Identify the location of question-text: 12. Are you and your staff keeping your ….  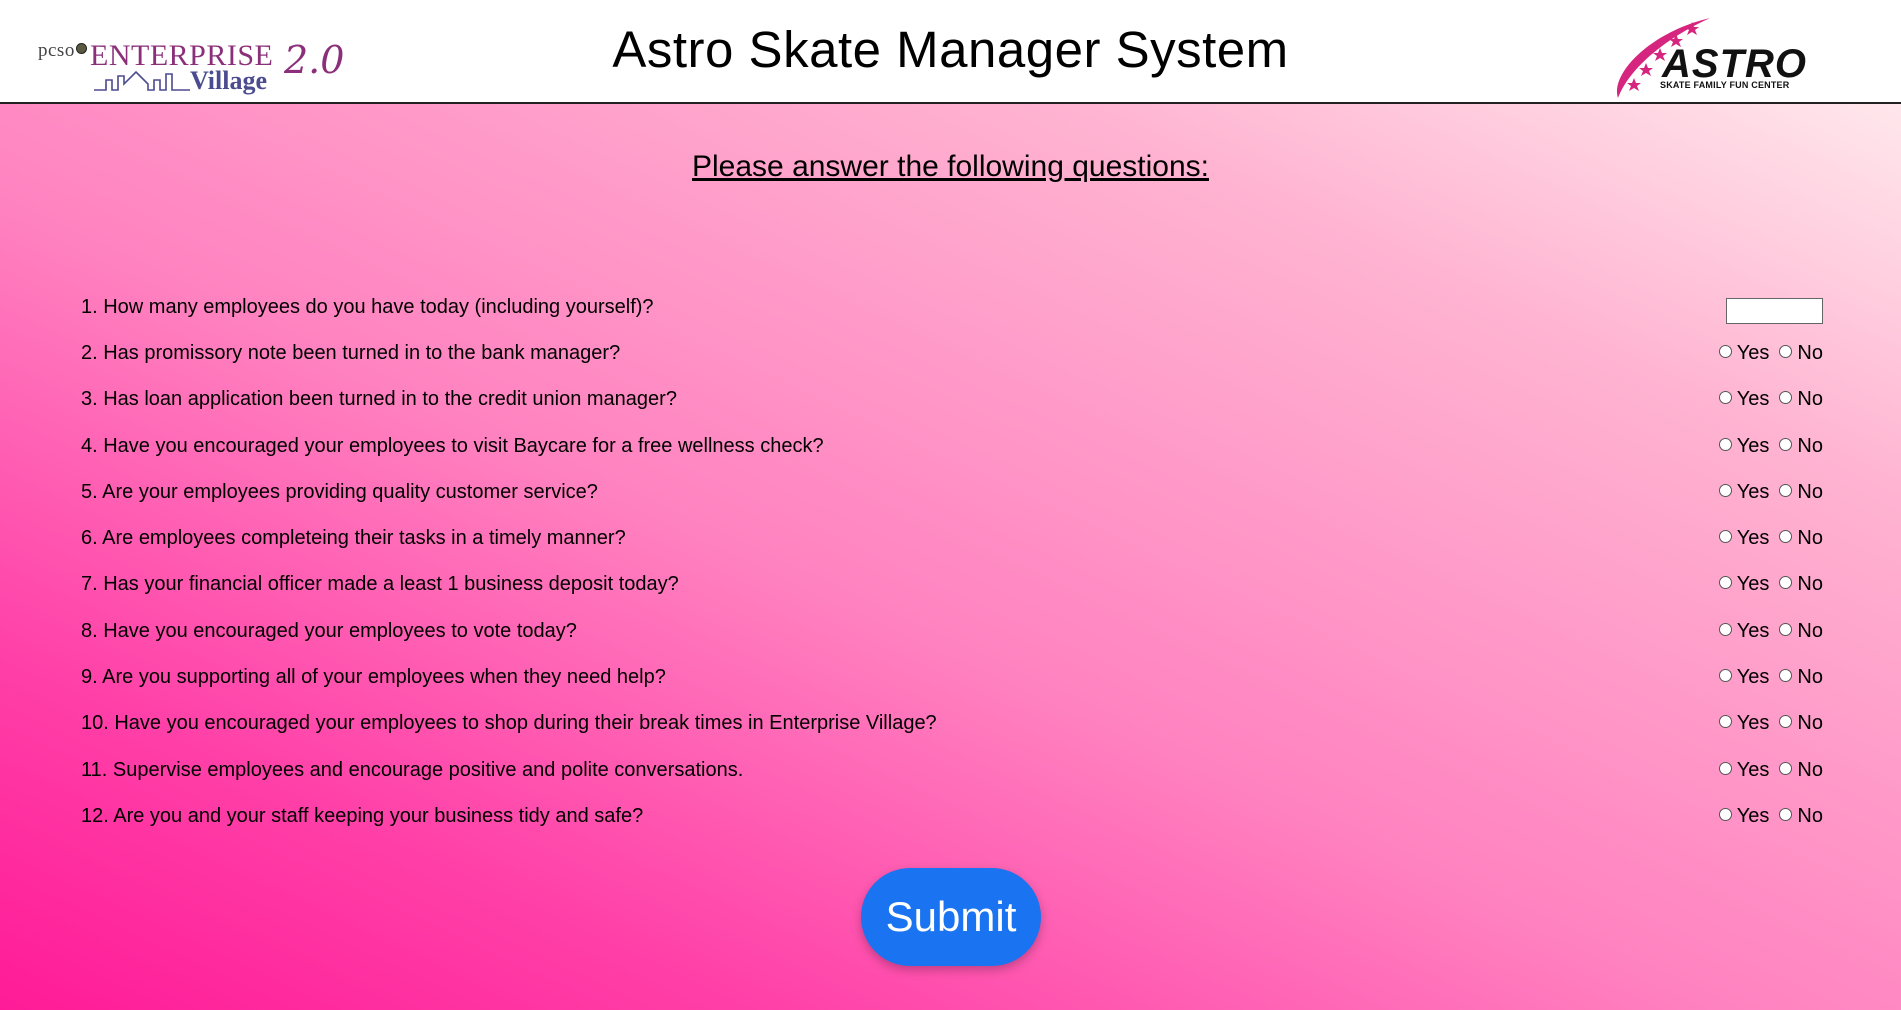
(362, 815).